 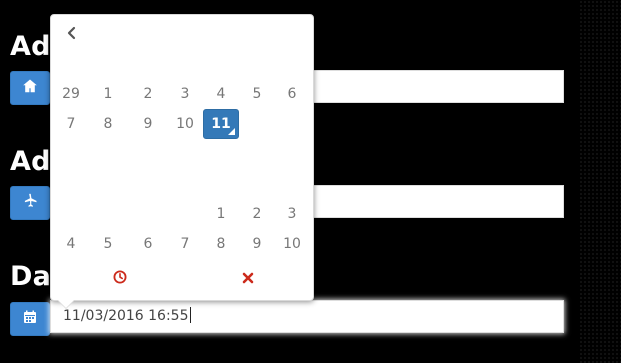 I want to click on plane-icon, so click(x=30, y=203).